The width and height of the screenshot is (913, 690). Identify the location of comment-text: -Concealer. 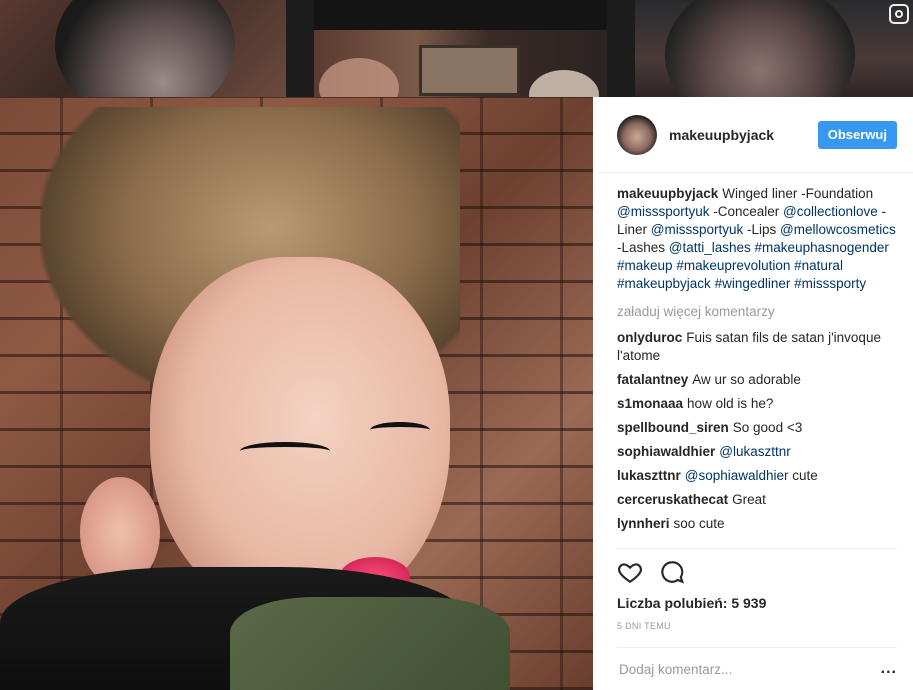
(746, 211).